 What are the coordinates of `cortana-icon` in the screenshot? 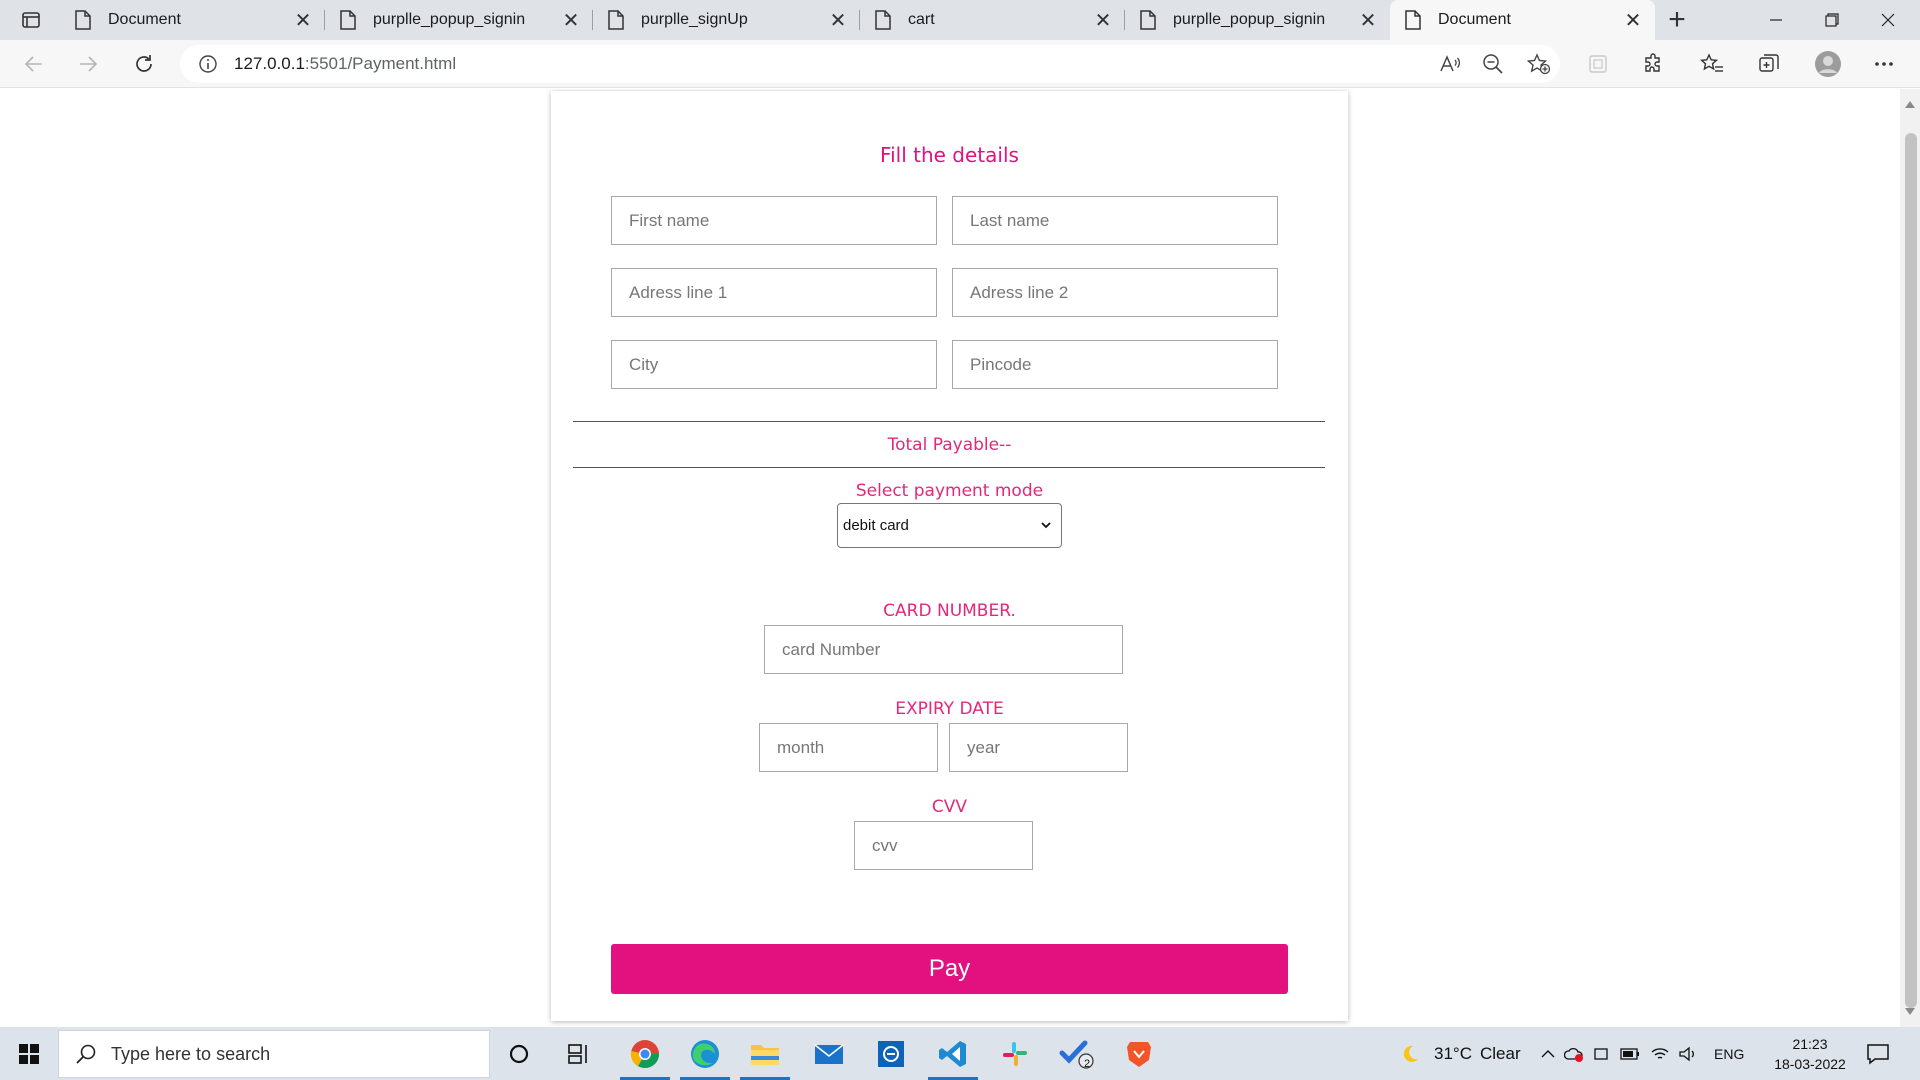 It's located at (519, 1053).